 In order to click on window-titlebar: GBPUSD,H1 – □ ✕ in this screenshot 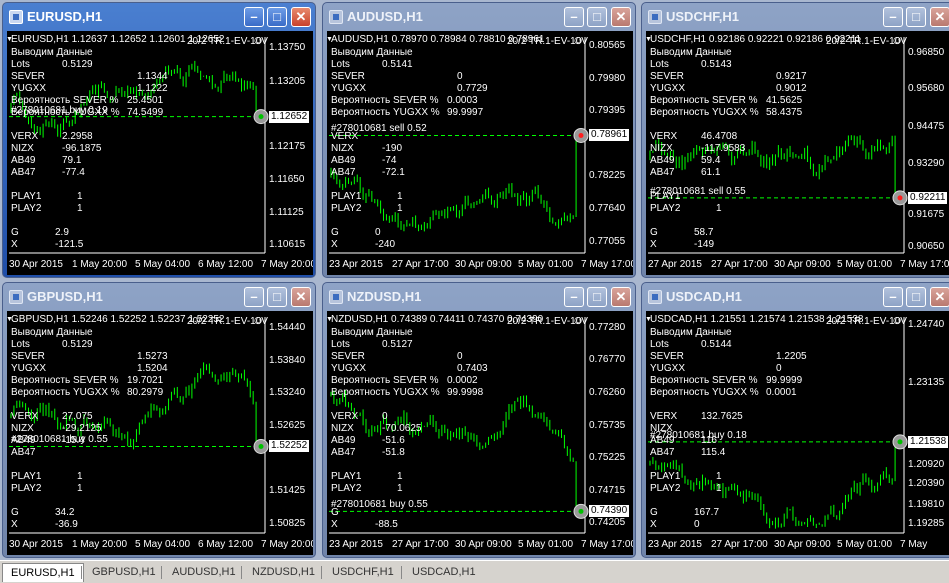, I will do `click(159, 297)`.